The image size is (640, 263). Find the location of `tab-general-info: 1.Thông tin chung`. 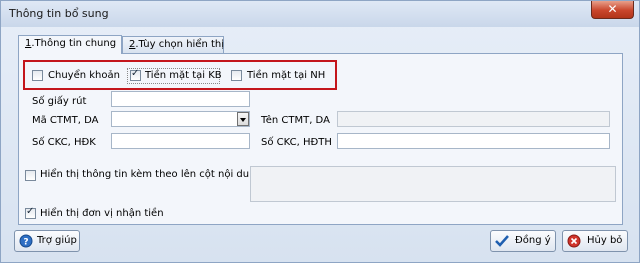

tab-general-info: 1.Thông tin chung is located at coordinates (70, 44).